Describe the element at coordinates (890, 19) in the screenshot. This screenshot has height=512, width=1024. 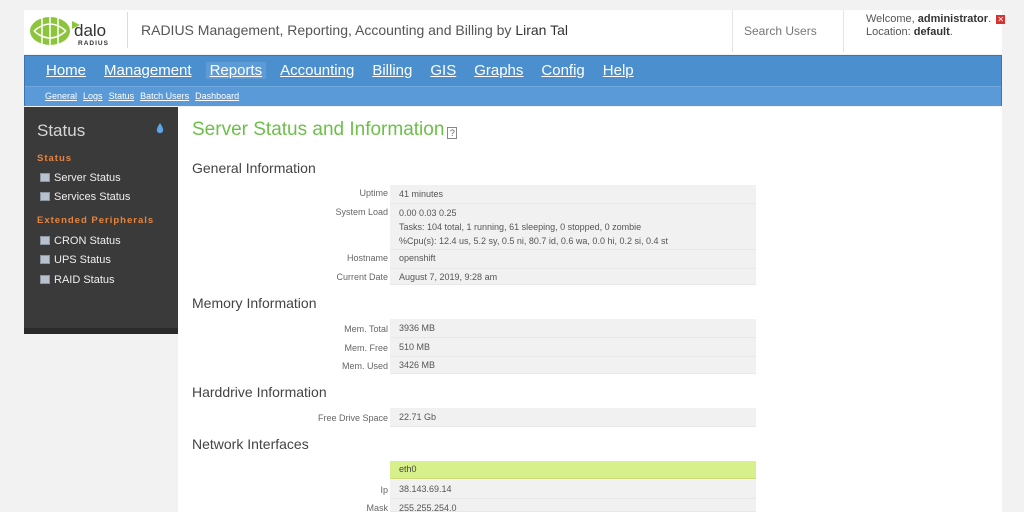
I see `welcome-prefix: Welcome,` at that location.